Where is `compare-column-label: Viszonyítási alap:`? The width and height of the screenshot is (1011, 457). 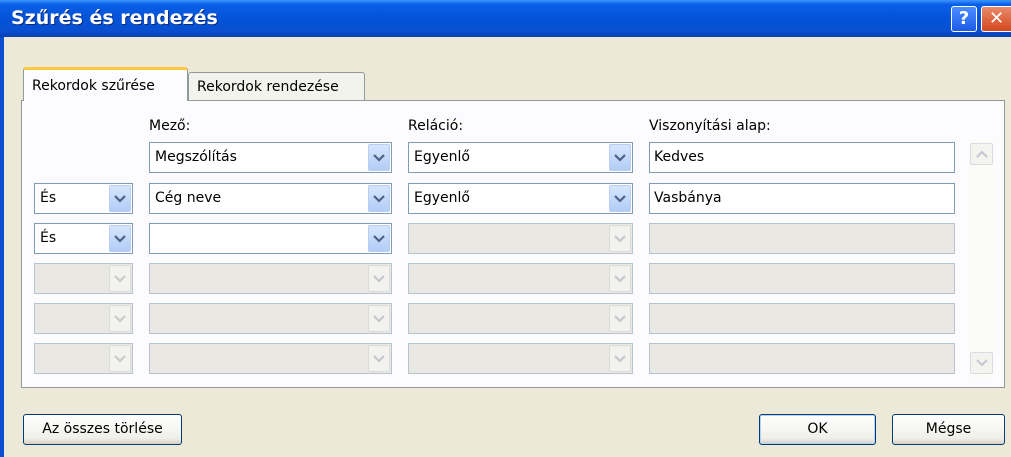
compare-column-label: Viszonyítási alap: is located at coordinates (710, 126).